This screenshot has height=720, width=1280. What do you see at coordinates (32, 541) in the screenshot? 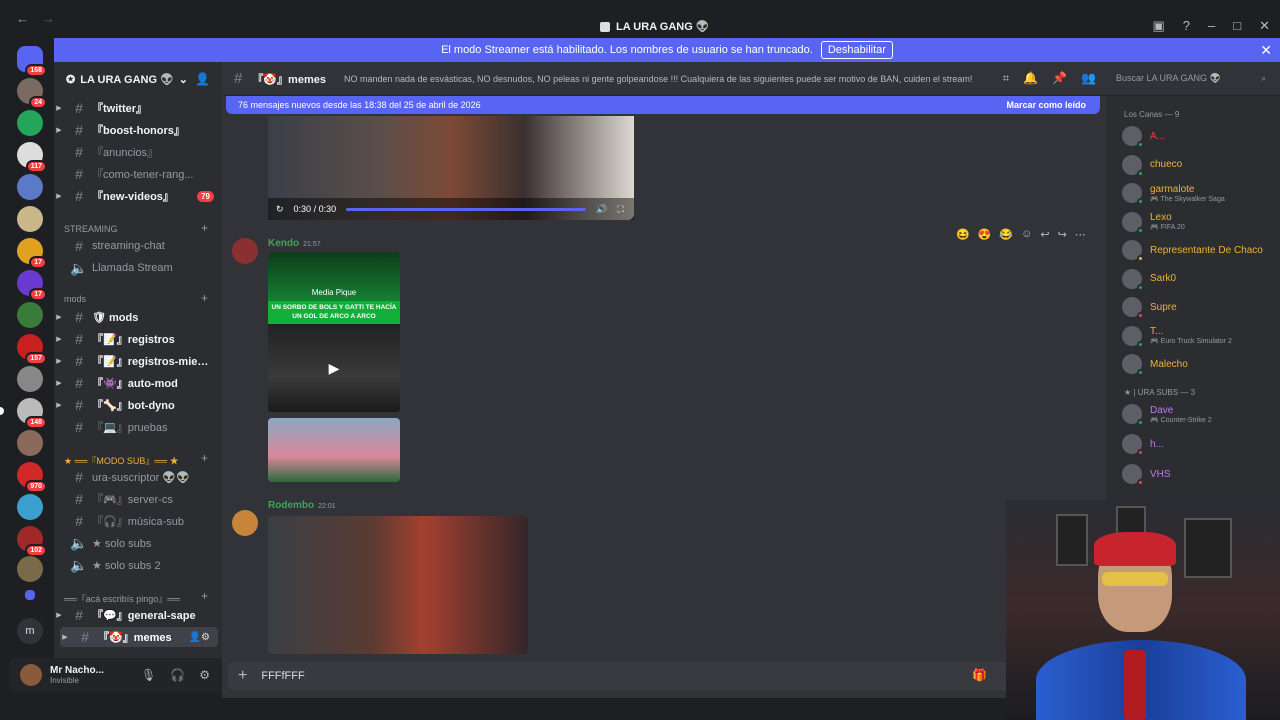
I see `server-icon-15: 102` at bounding box center [32, 541].